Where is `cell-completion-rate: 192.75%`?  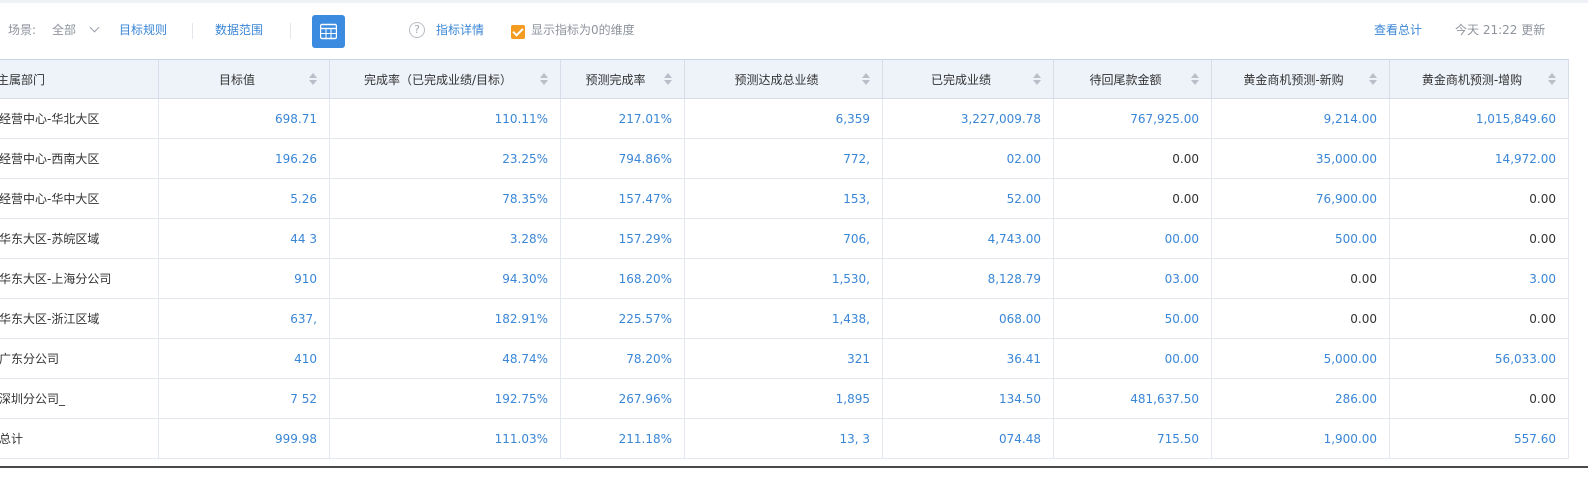 cell-completion-rate: 192.75% is located at coordinates (445, 398).